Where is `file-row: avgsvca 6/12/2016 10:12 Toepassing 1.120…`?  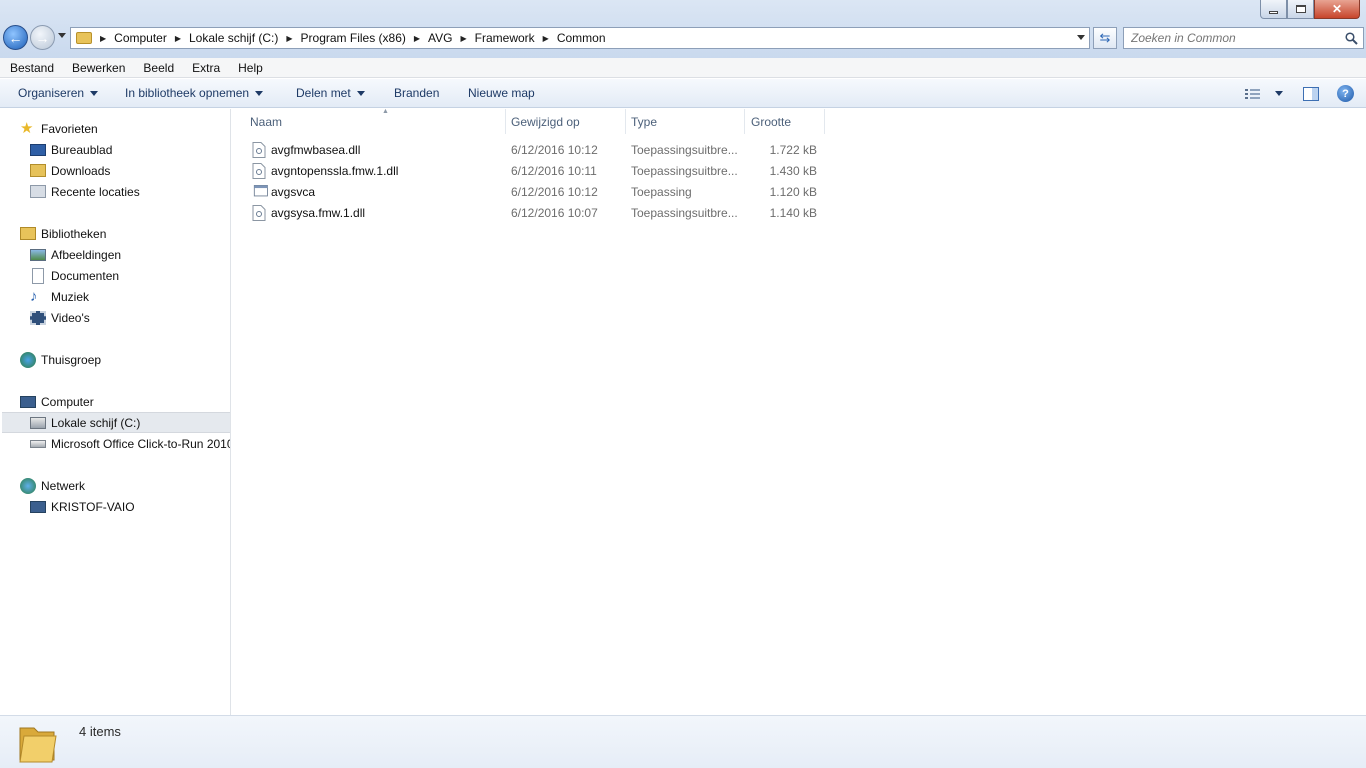
file-row: avgsvca 6/12/2016 10:12 Toepassing 1.120… is located at coordinates (540, 192).